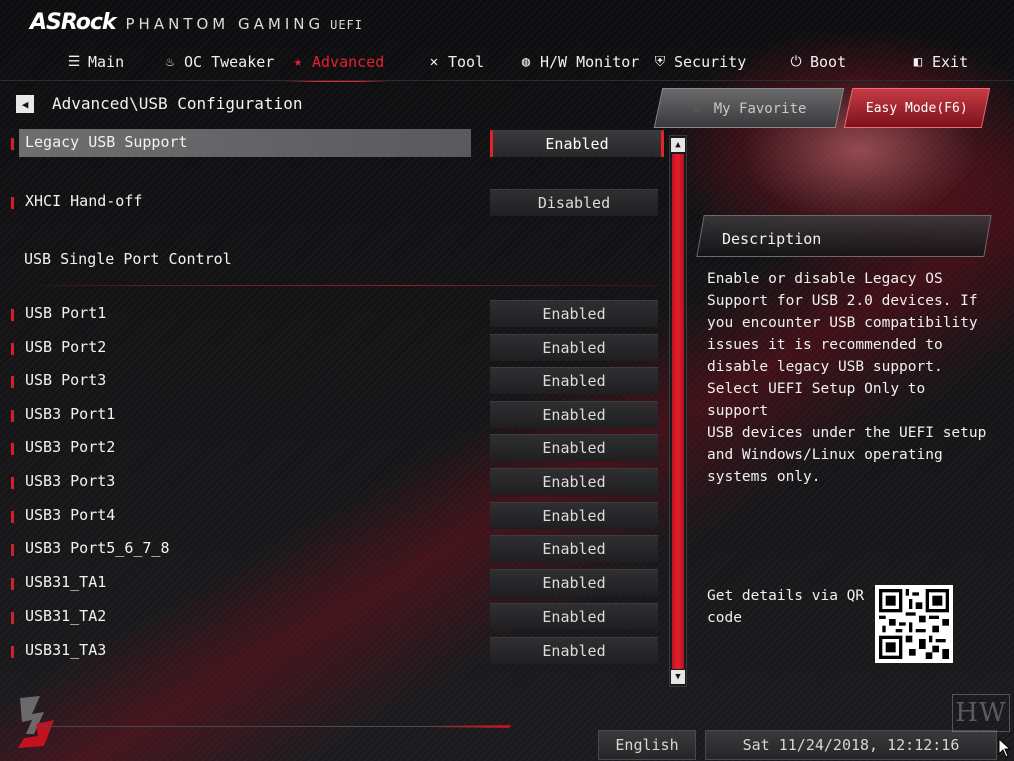 Image resolution: width=1014 pixels, height=761 pixels. I want to click on tab-tool: ✕ Tool, so click(455, 62).